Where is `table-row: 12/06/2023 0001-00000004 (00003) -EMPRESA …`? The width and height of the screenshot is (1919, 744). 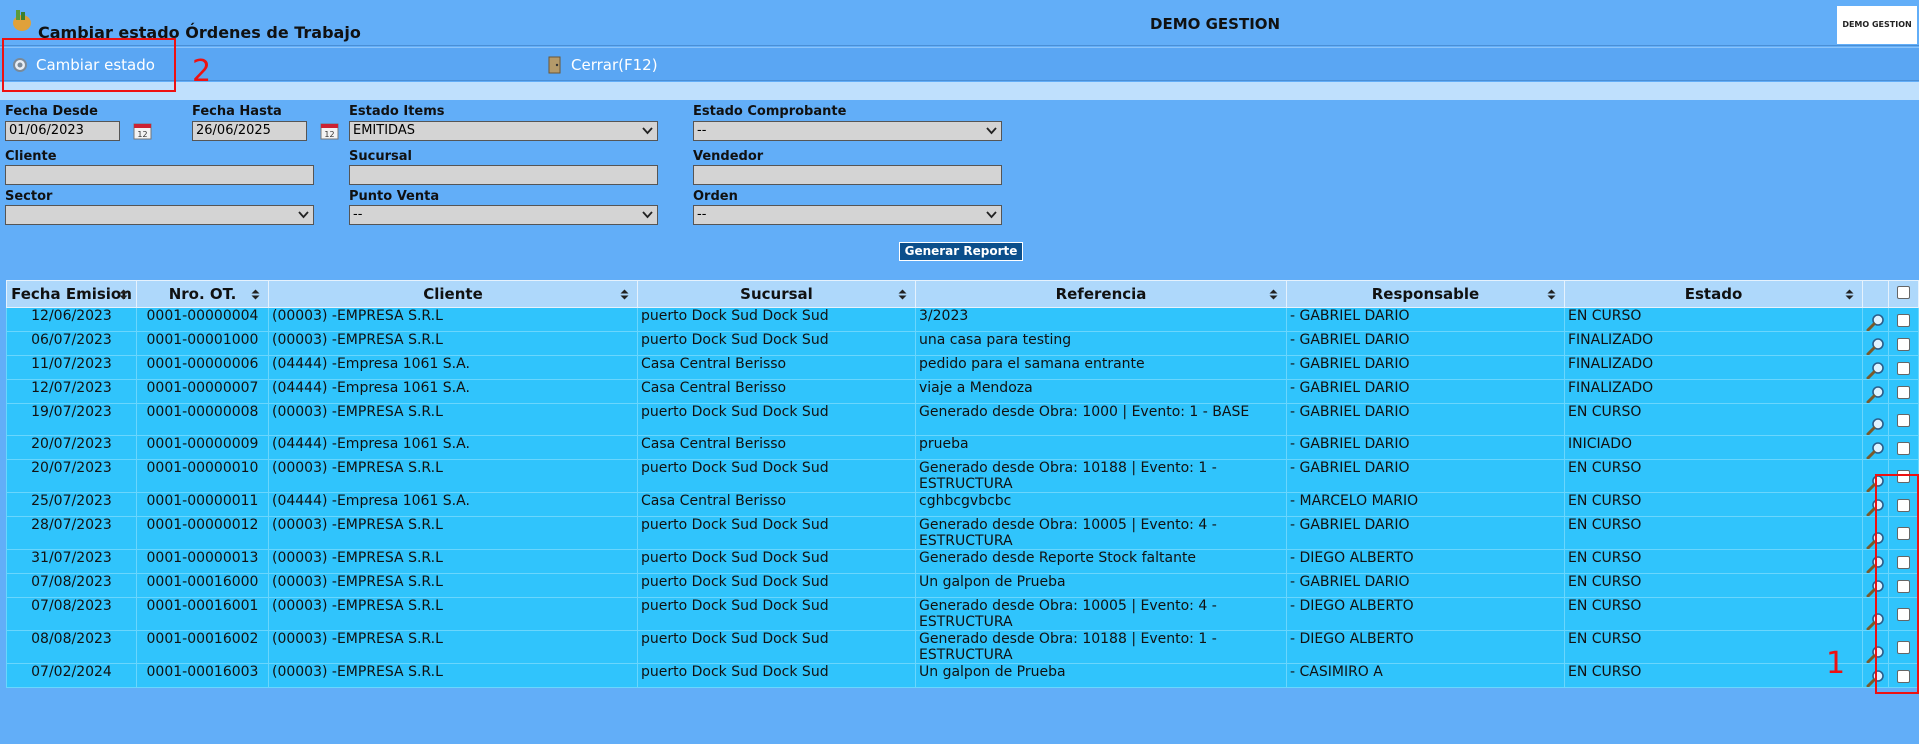
table-row: 12/06/2023 0001-00000004 (00003) -EMPRESA … is located at coordinates (962, 319).